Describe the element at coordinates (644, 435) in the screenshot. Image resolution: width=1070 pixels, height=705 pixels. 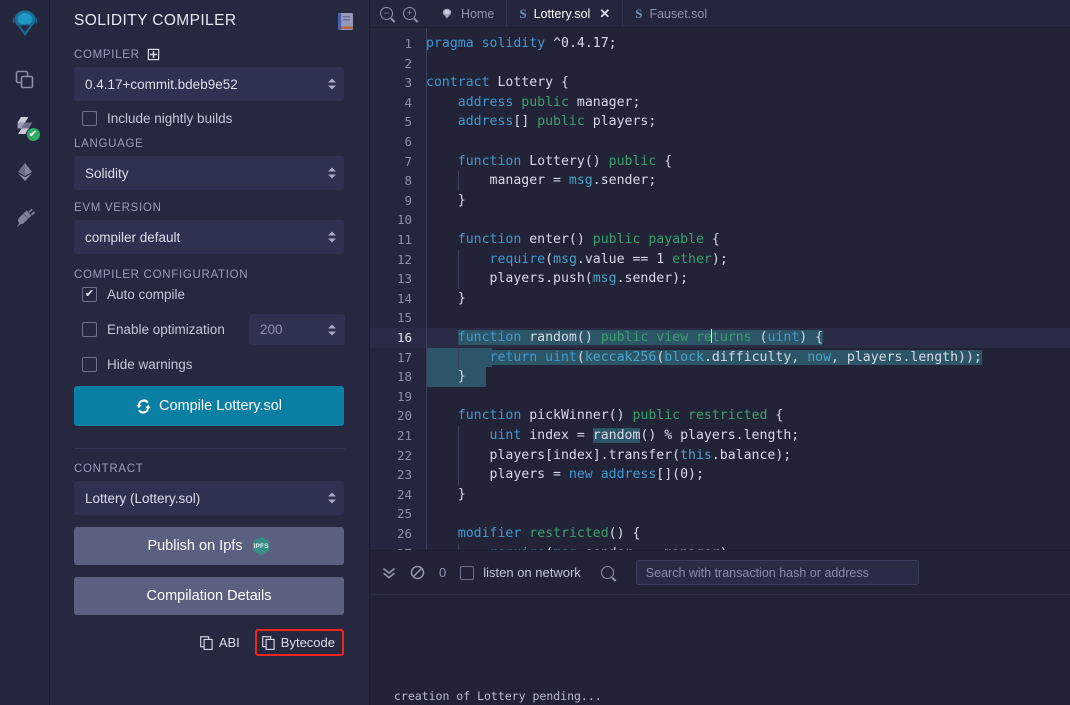
I see `line-text: uint index = random() % players.length;` at that location.